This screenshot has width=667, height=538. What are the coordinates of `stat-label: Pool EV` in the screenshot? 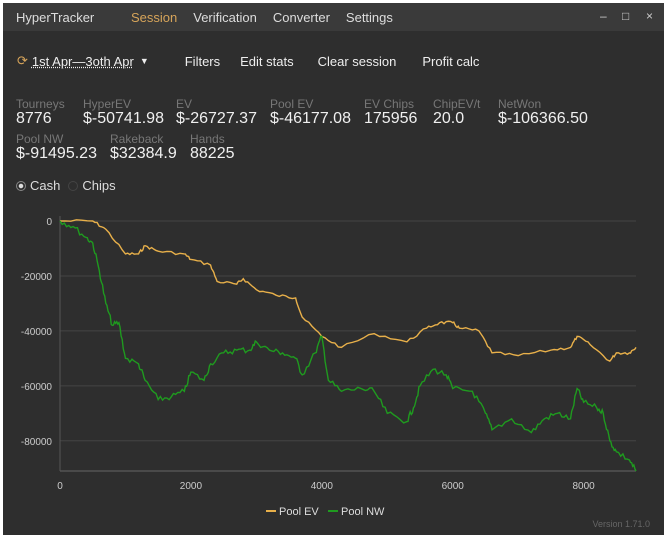 It's located at (292, 104).